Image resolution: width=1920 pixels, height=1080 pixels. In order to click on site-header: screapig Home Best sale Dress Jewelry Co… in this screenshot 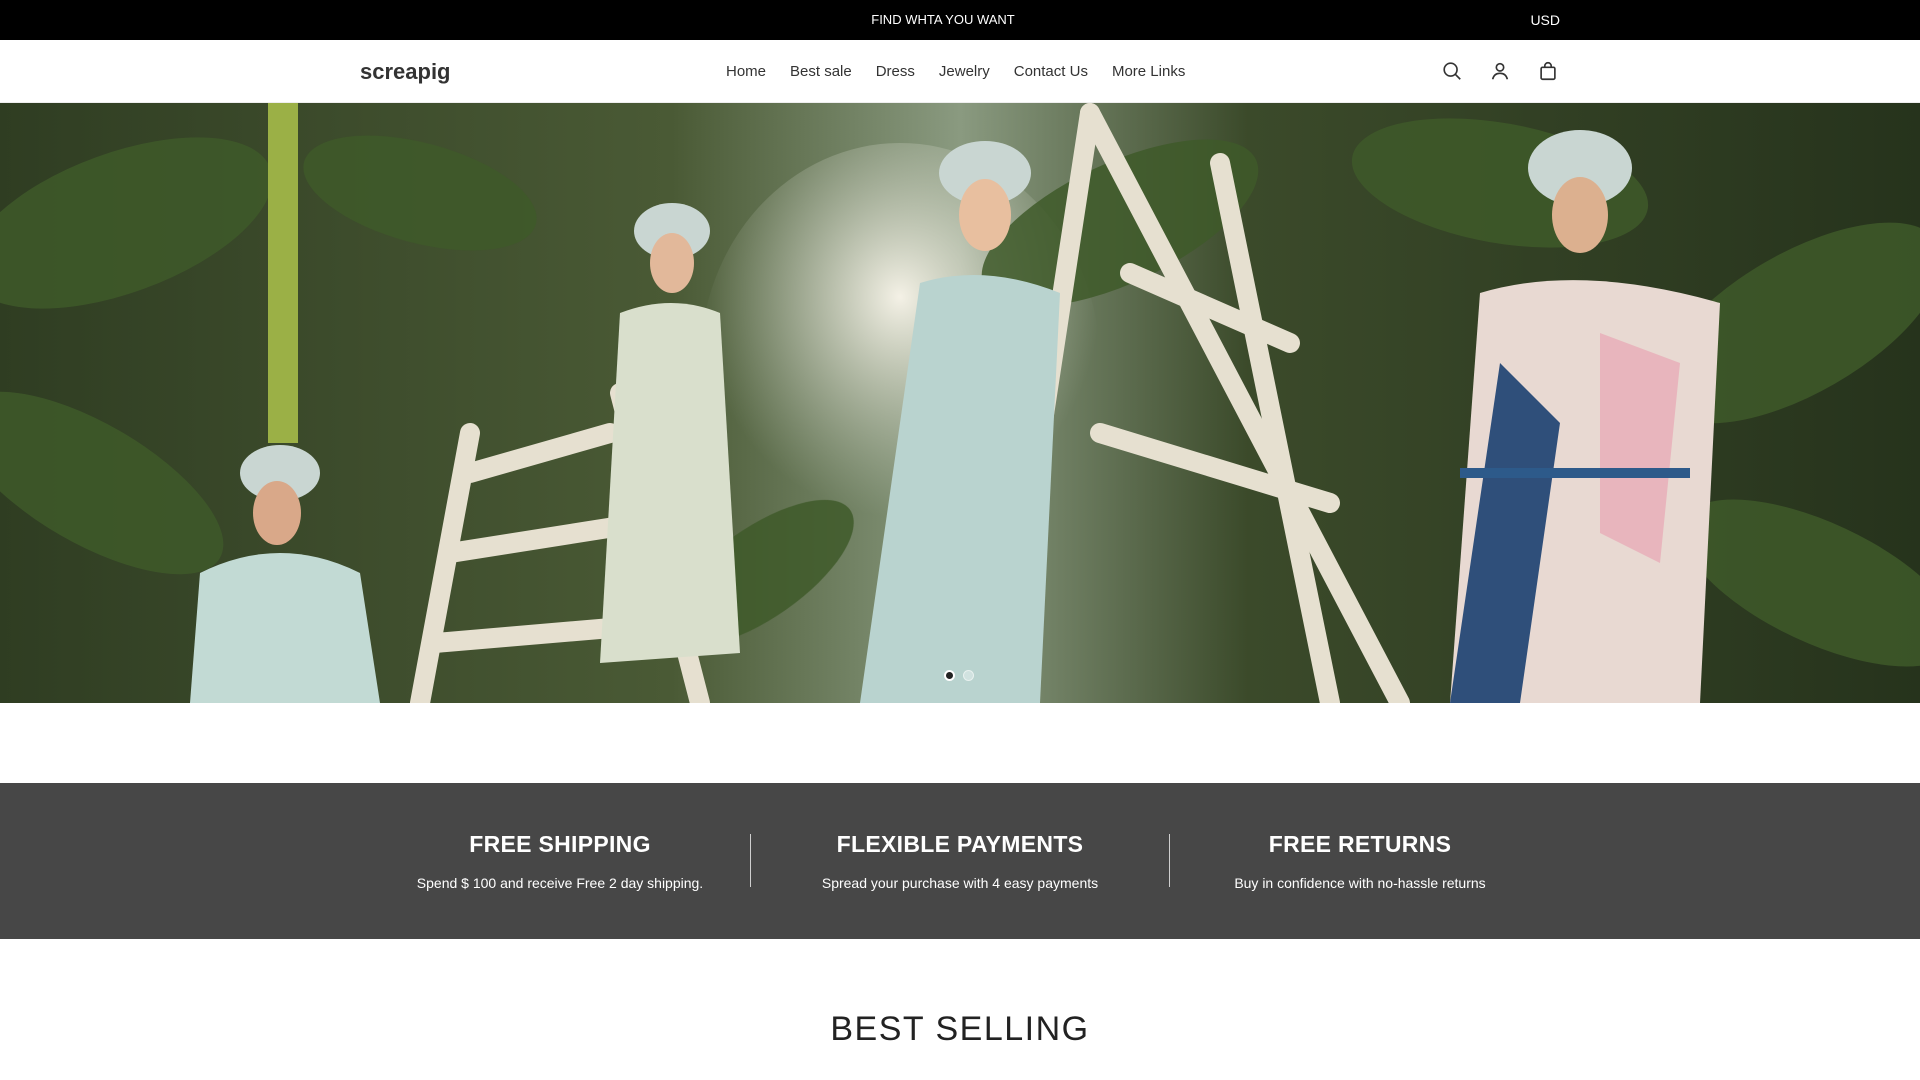, I will do `click(960, 71)`.